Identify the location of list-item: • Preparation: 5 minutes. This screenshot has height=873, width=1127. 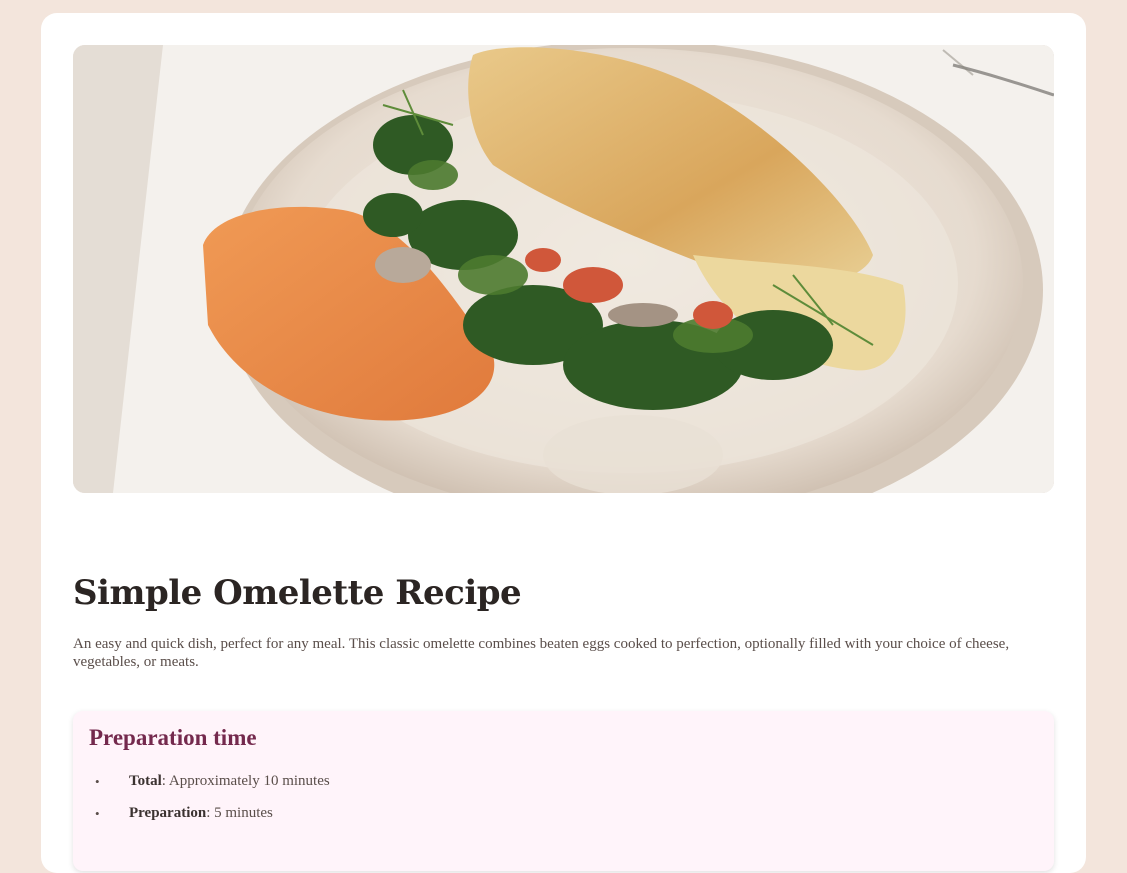
(201, 821).